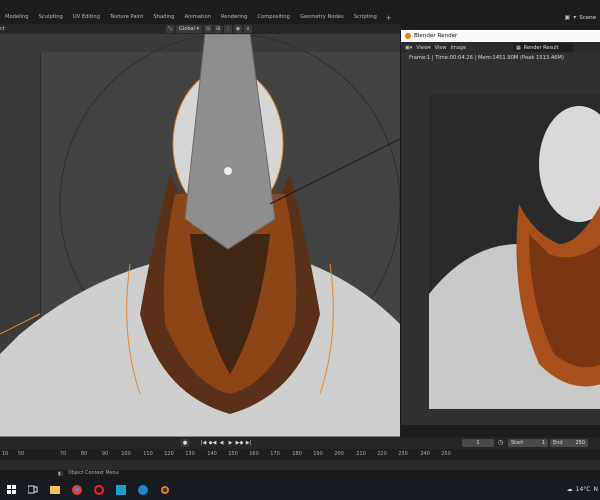  What do you see at coordinates (382, 454) in the screenshot?
I see `timeline-tick: 220` at bounding box center [382, 454].